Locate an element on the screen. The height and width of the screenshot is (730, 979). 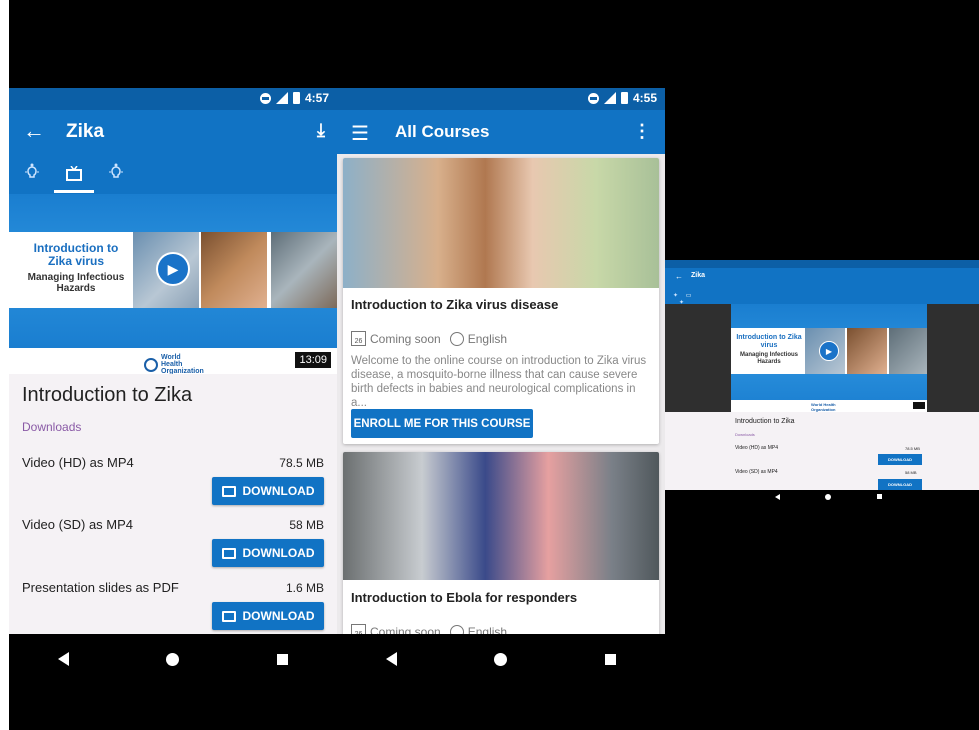
tab-bar: ✦ ▭ ✦ is located at coordinates (688, 299).